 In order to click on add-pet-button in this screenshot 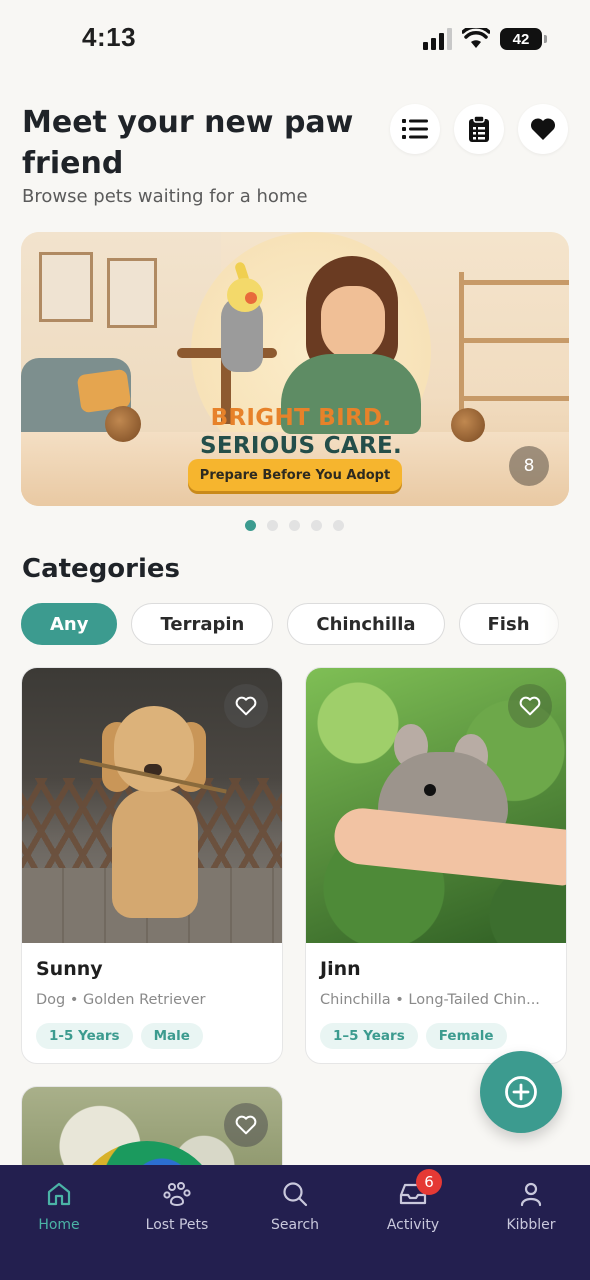, I will do `click(521, 1092)`.